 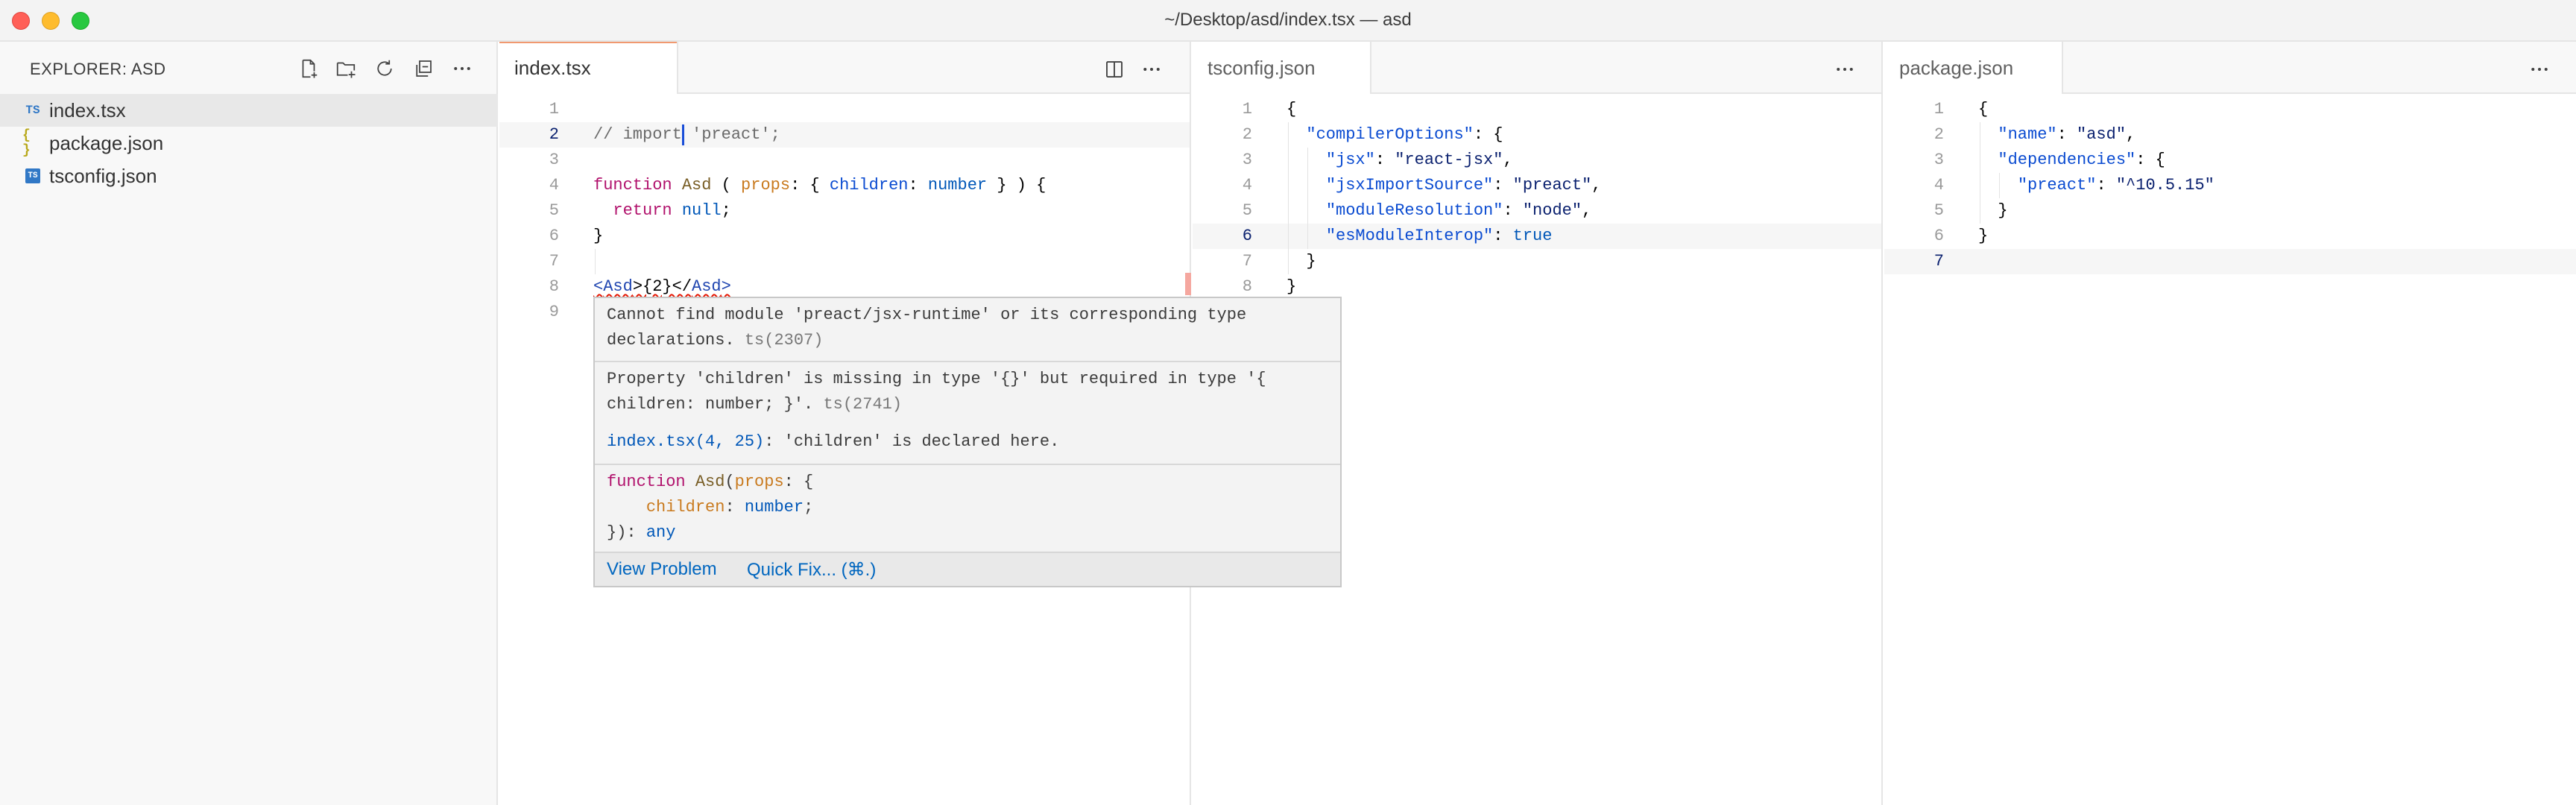 What do you see at coordinates (345, 68) in the screenshot?
I see `new-folder-button` at bounding box center [345, 68].